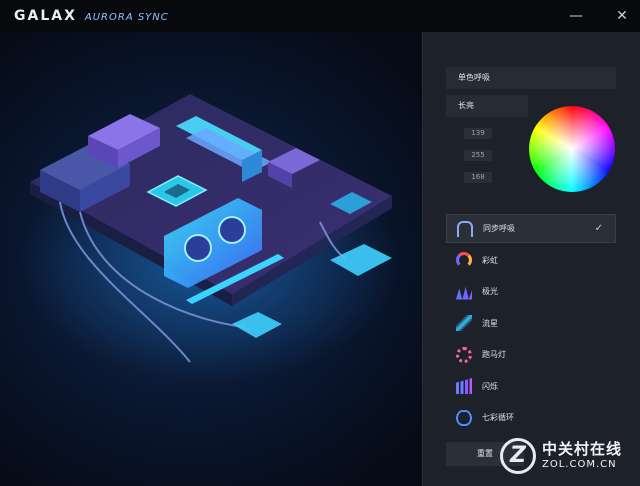  What do you see at coordinates (490, 323) in the screenshot?
I see `effect-label: 流星` at bounding box center [490, 323].